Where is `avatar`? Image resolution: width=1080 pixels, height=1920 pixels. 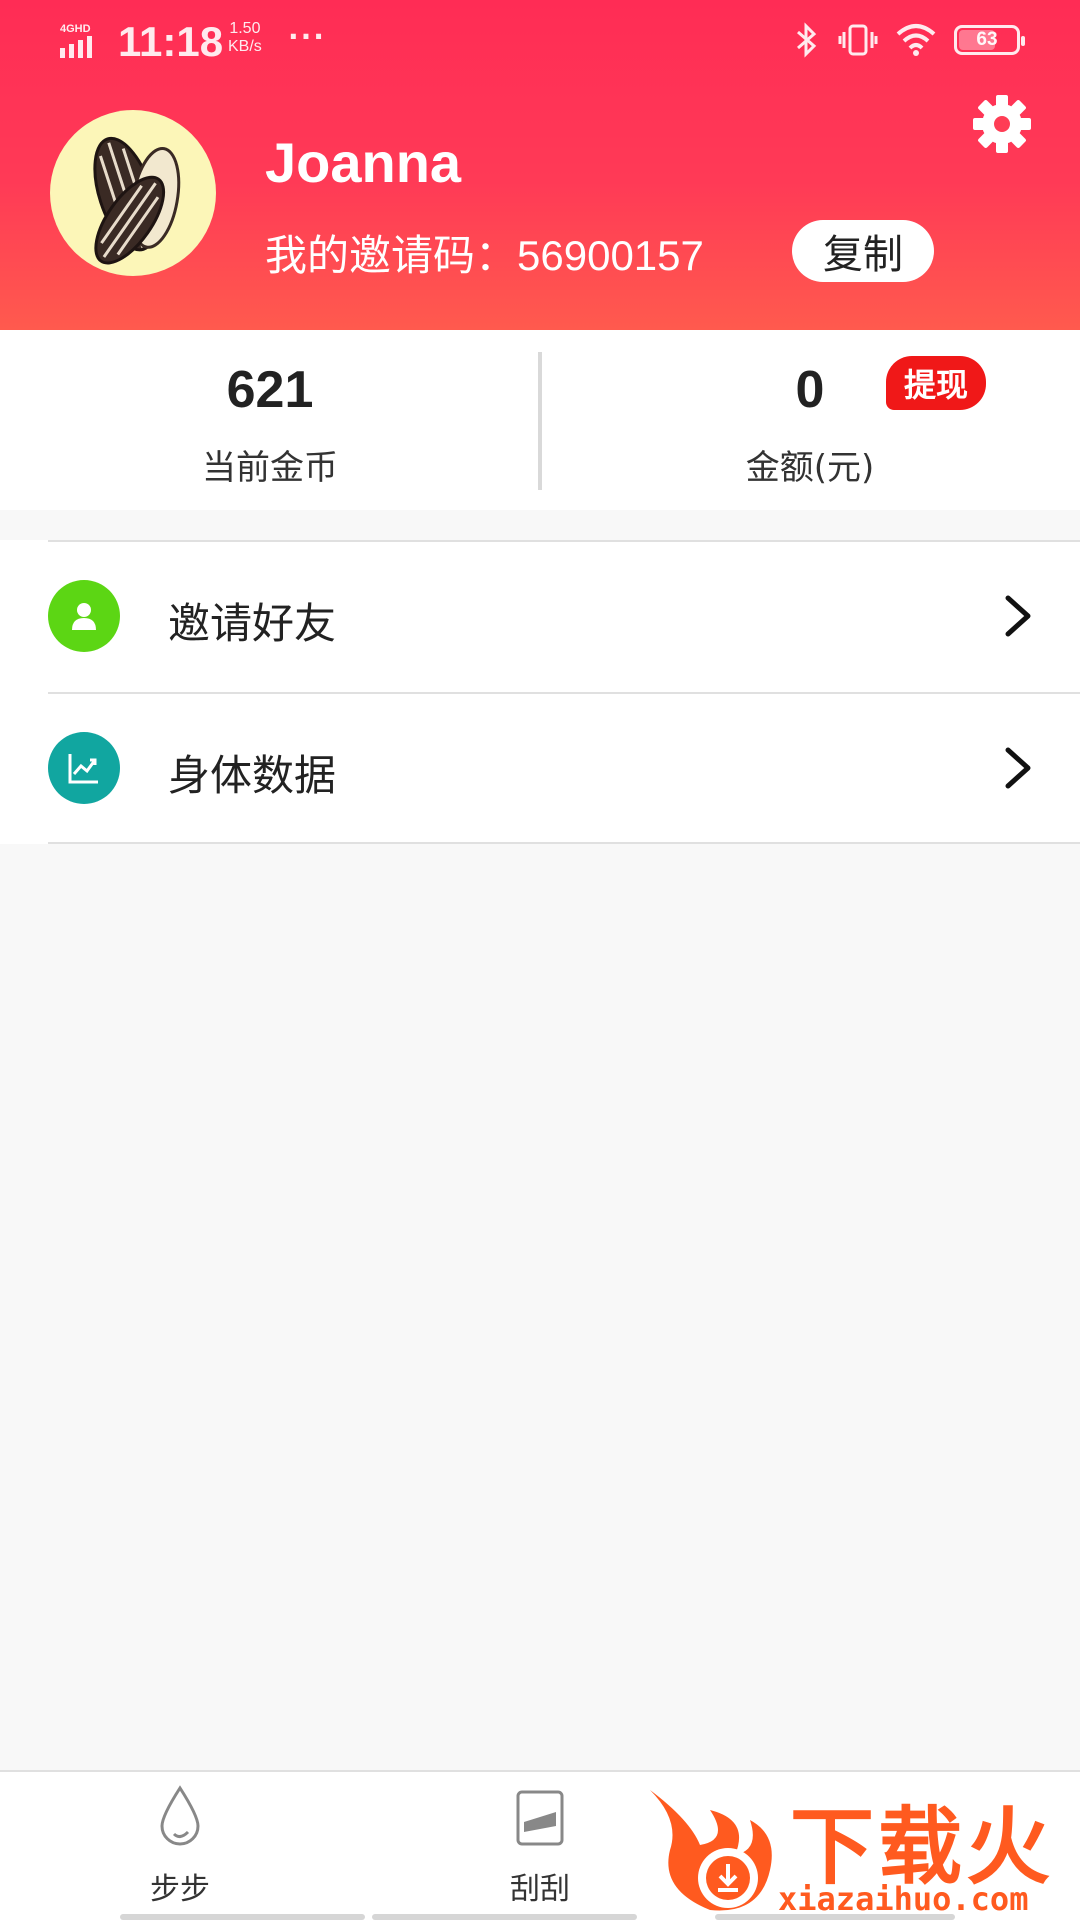 avatar is located at coordinates (133, 193).